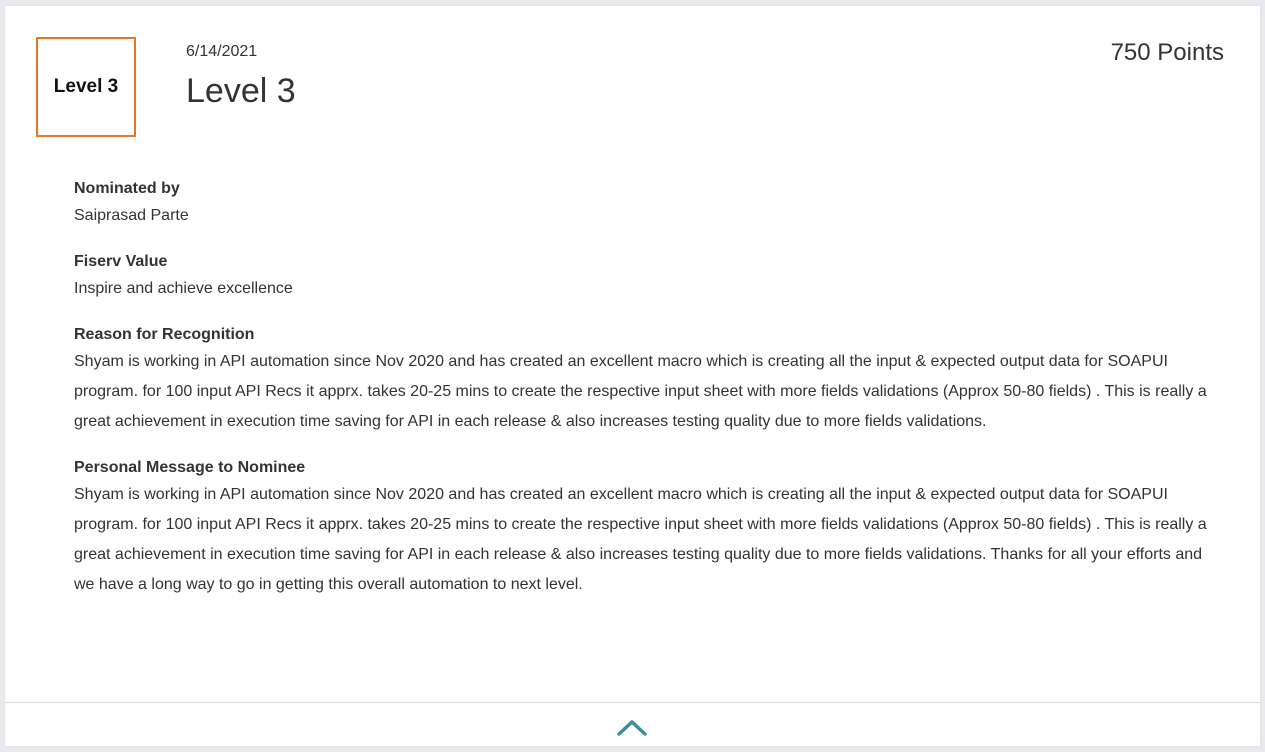 This screenshot has height=752, width=1265. I want to click on award-title: Level 3, so click(241, 91).